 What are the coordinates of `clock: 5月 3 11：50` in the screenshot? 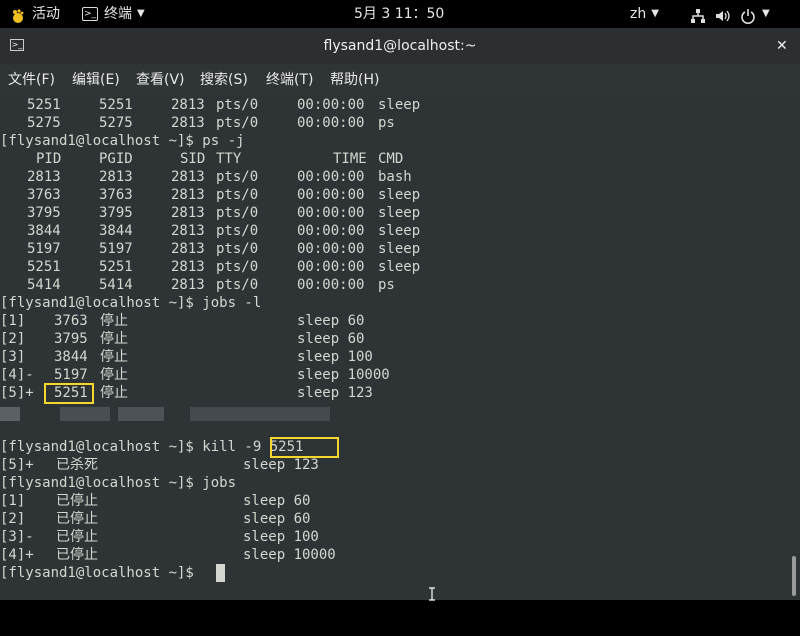 It's located at (399, 14).